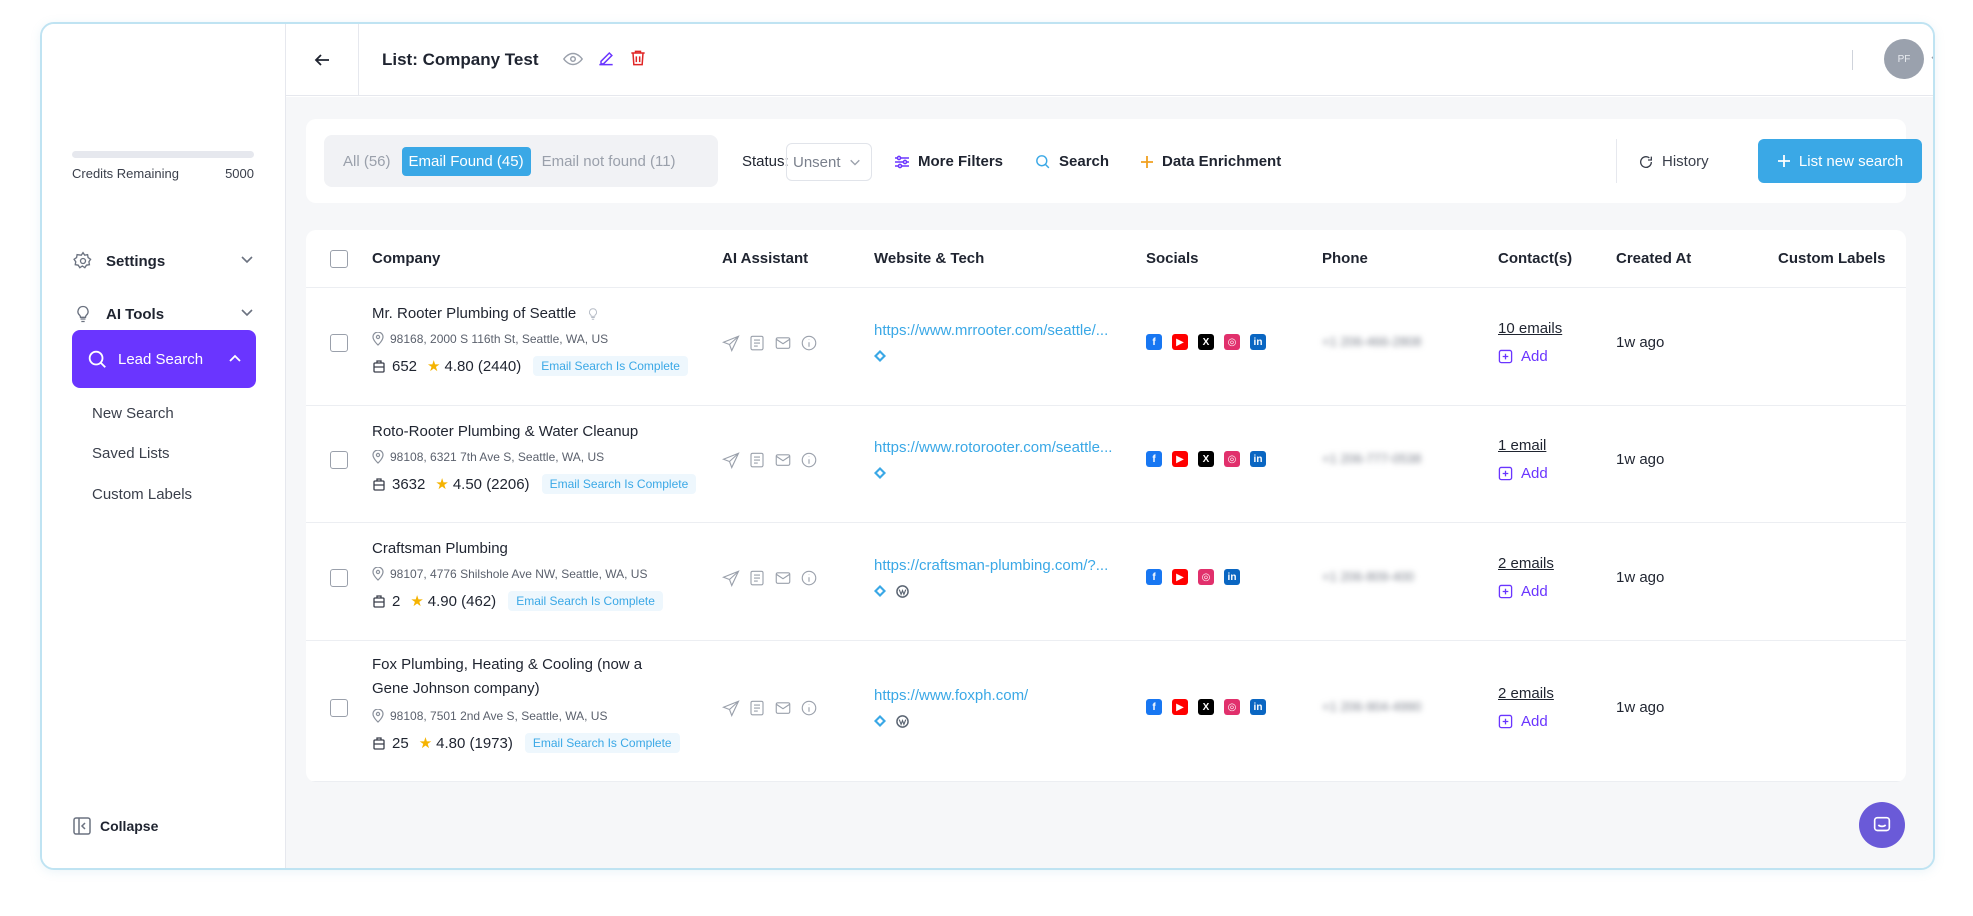 The image size is (1973, 916). What do you see at coordinates (1368, 576) in the screenshot?
I see `phone-number: +1 206-809-400` at bounding box center [1368, 576].